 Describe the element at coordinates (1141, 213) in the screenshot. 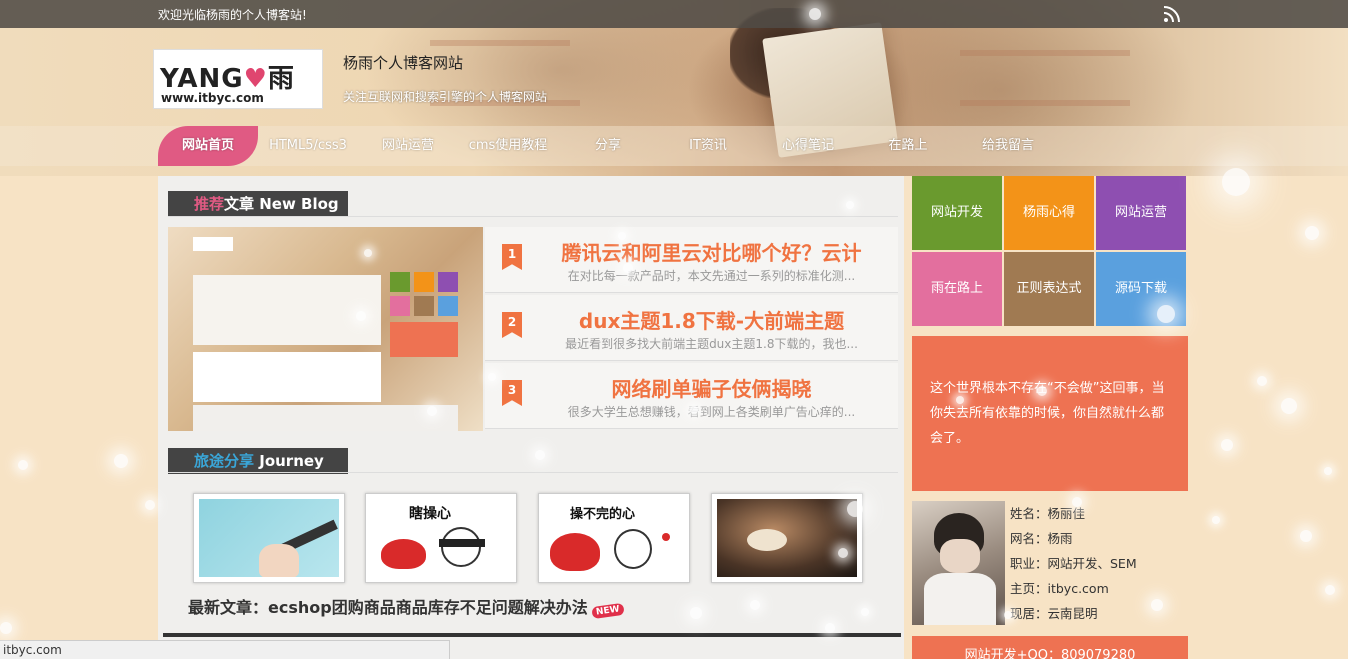

I see `tile-operations: 网站运营` at that location.